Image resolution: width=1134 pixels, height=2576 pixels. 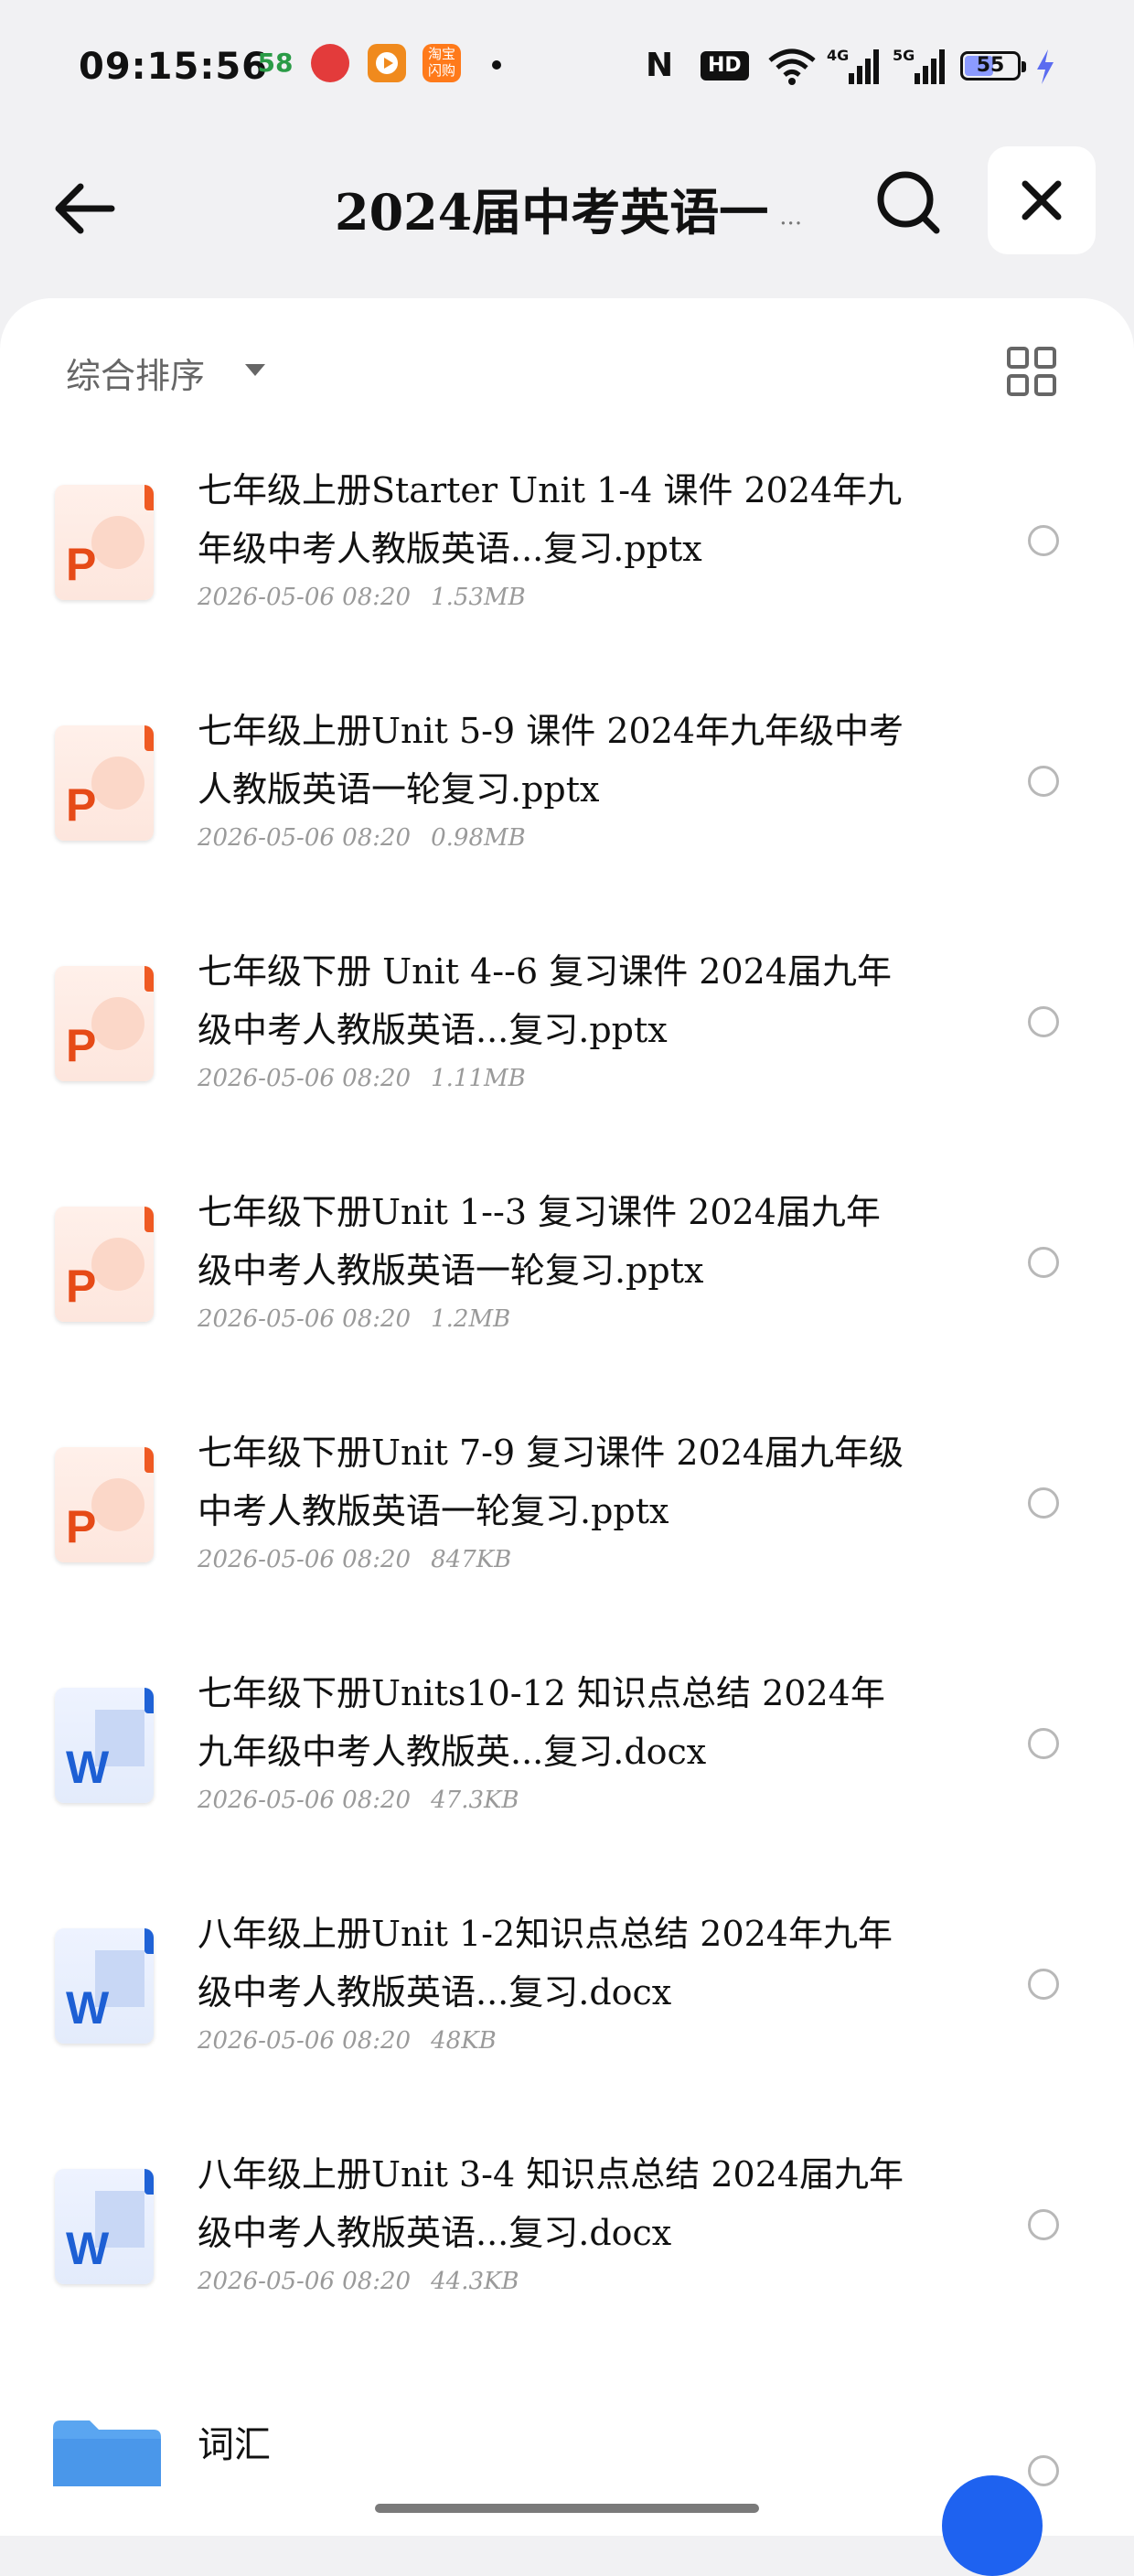 What do you see at coordinates (496, 65) in the screenshot?
I see `more-notifications-dot` at bounding box center [496, 65].